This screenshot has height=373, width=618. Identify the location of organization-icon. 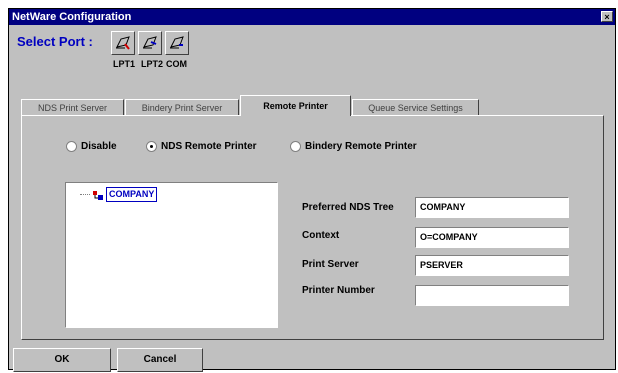
(98, 195).